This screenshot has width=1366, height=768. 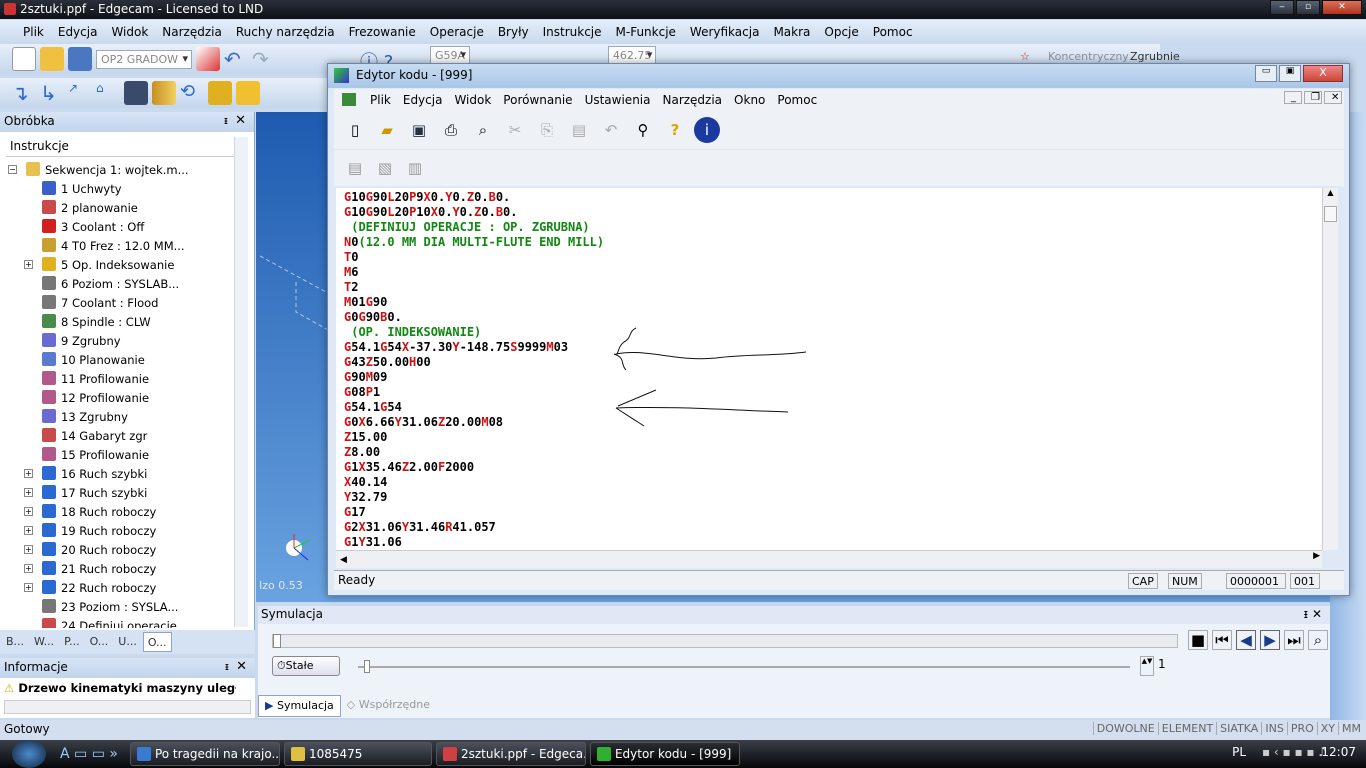 What do you see at coordinates (1313, 97) in the screenshot?
I see `doc-restore-button: ❐` at bounding box center [1313, 97].